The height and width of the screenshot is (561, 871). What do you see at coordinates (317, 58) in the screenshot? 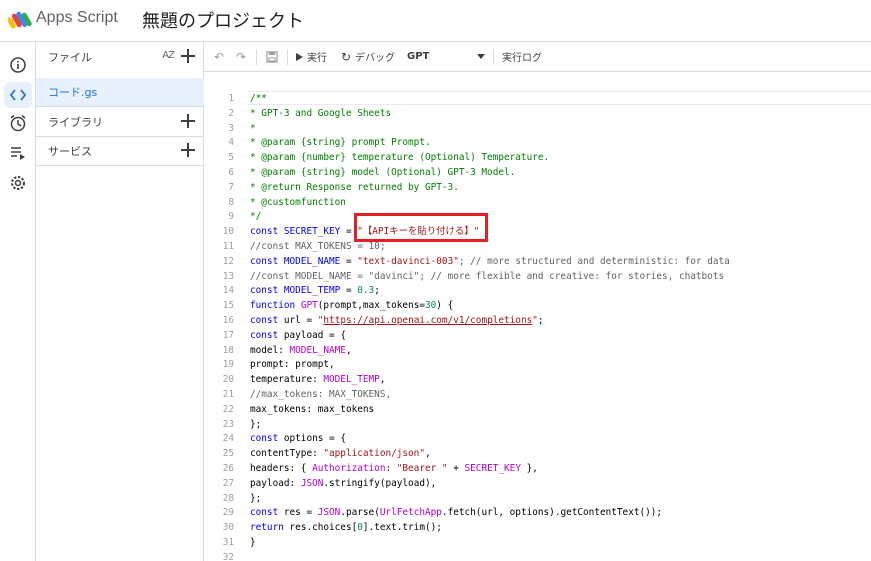
I see `run-label: 実行` at bounding box center [317, 58].